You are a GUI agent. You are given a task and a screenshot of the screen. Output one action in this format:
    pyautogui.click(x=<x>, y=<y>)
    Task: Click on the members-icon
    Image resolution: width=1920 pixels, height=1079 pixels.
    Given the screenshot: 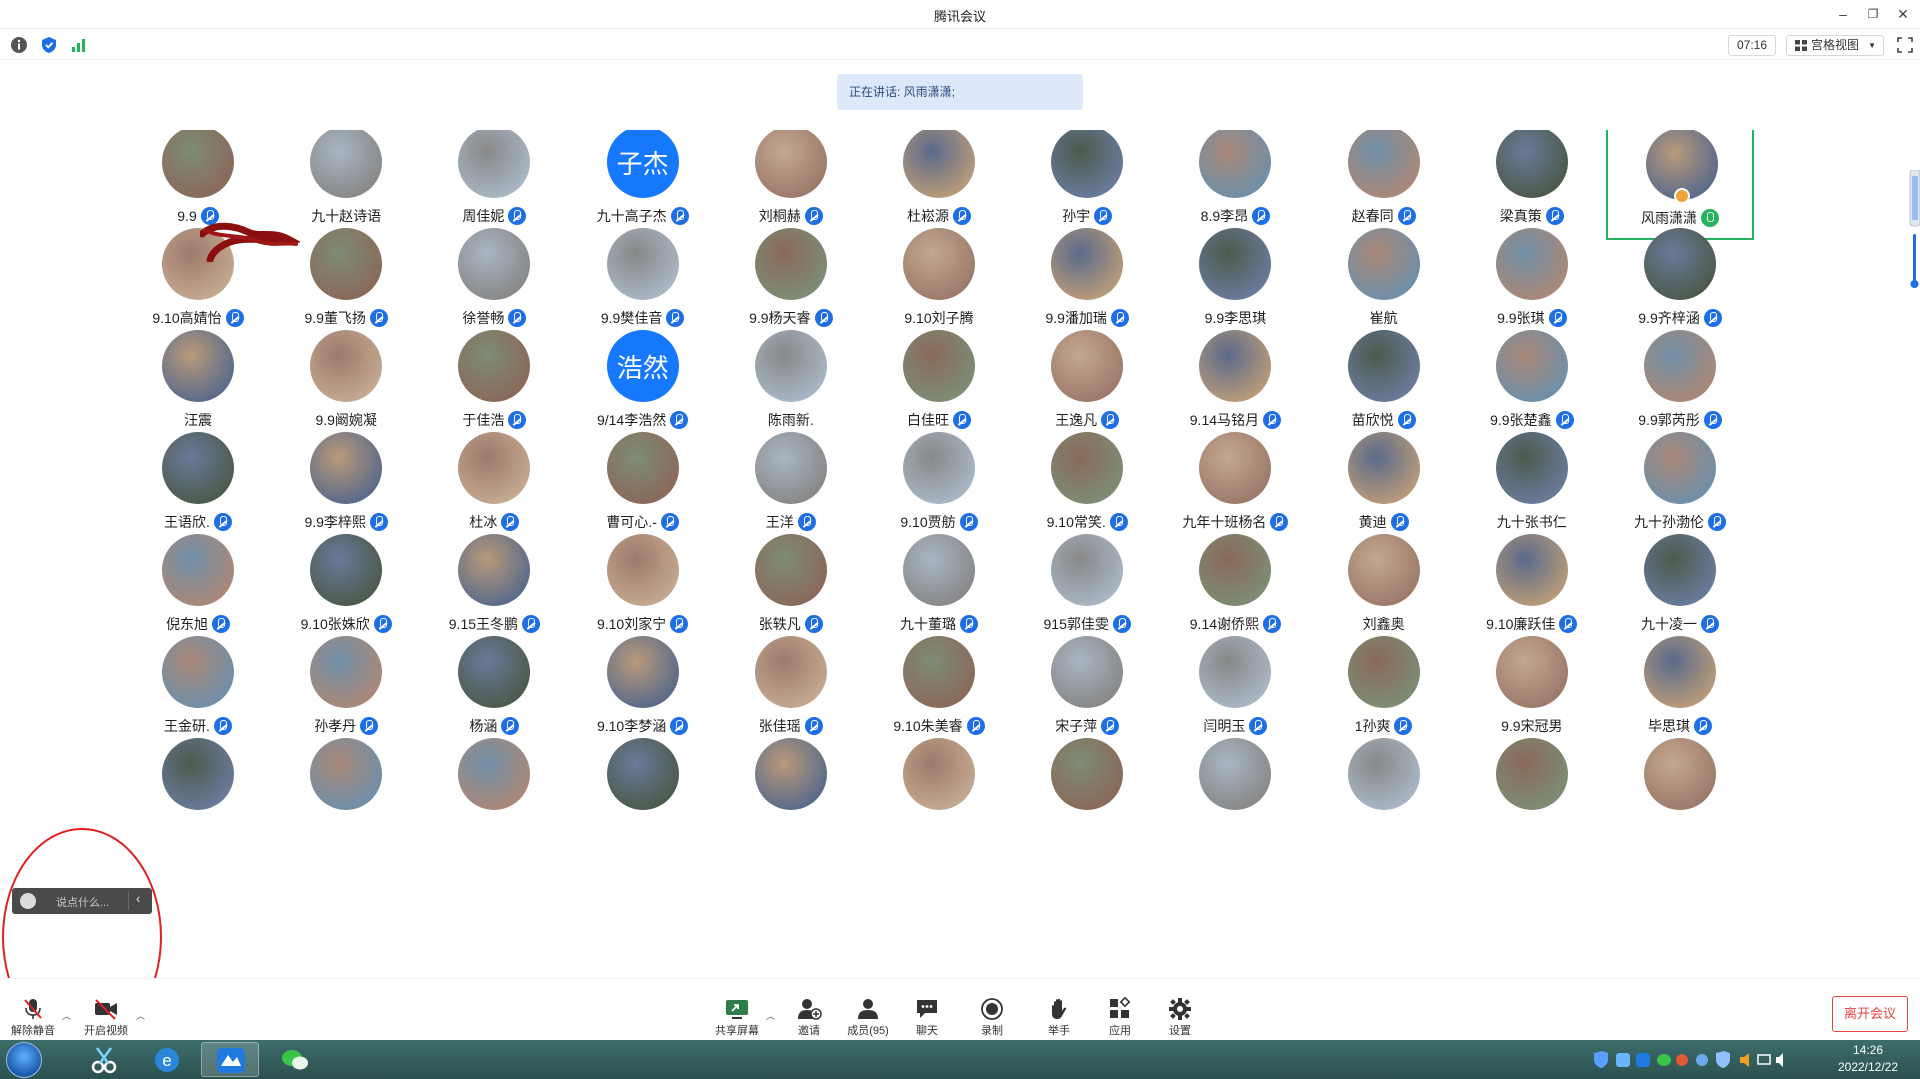 What is the action you would take?
    pyautogui.click(x=868, y=1009)
    